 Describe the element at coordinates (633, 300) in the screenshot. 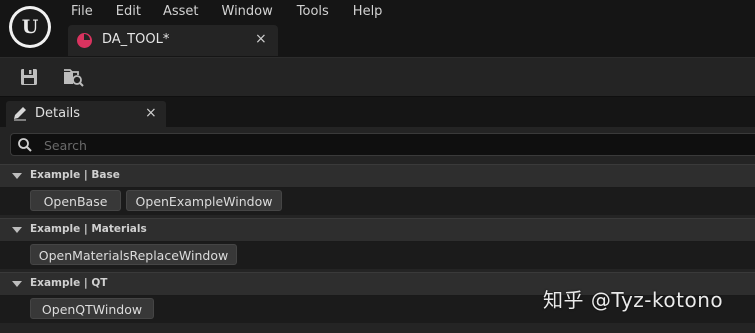

I see `watermark: 知乎 @Tyz-kotono` at that location.